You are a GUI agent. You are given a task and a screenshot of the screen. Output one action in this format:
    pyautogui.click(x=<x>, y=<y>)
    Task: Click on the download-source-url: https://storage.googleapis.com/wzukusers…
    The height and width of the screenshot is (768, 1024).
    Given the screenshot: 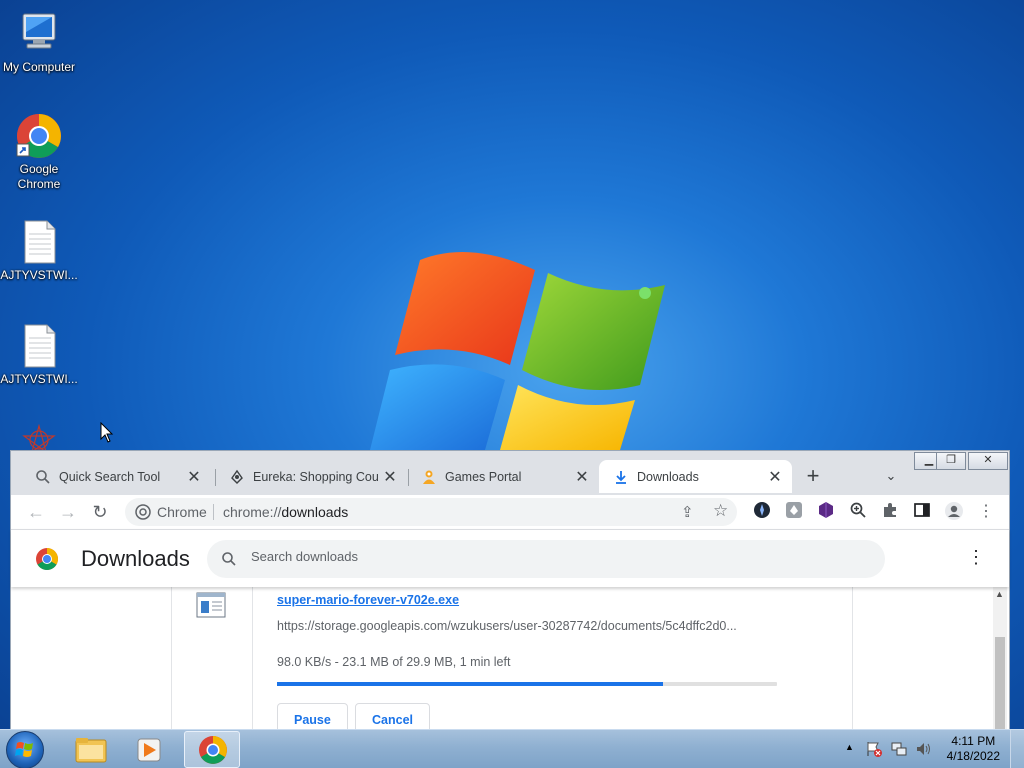 What is the action you would take?
    pyautogui.click(x=527, y=626)
    